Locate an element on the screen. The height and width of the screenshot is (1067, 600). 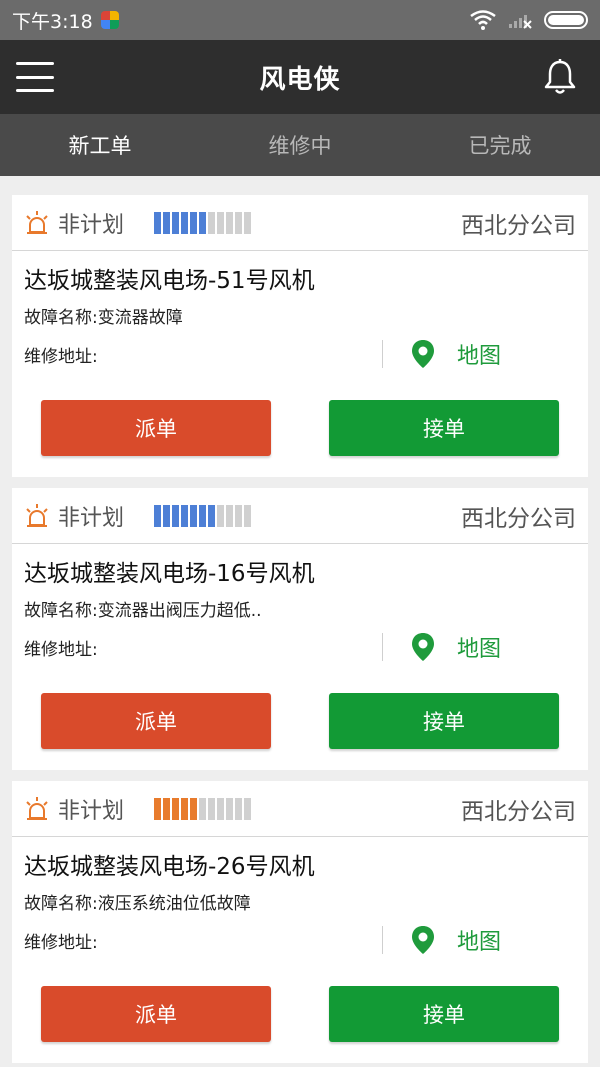
turbine-name: 达坂城整装风电场-16号风机 is located at coordinates (169, 574).